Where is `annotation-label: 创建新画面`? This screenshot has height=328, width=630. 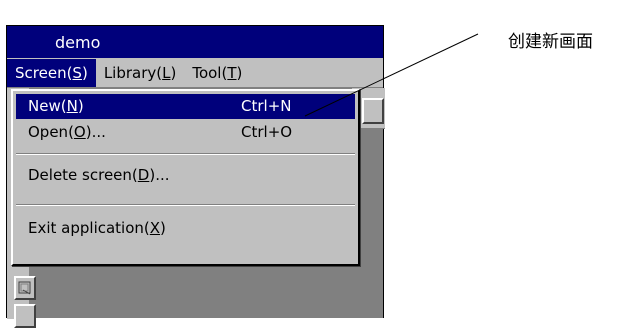 annotation-label: 创建新画面 is located at coordinates (550, 42).